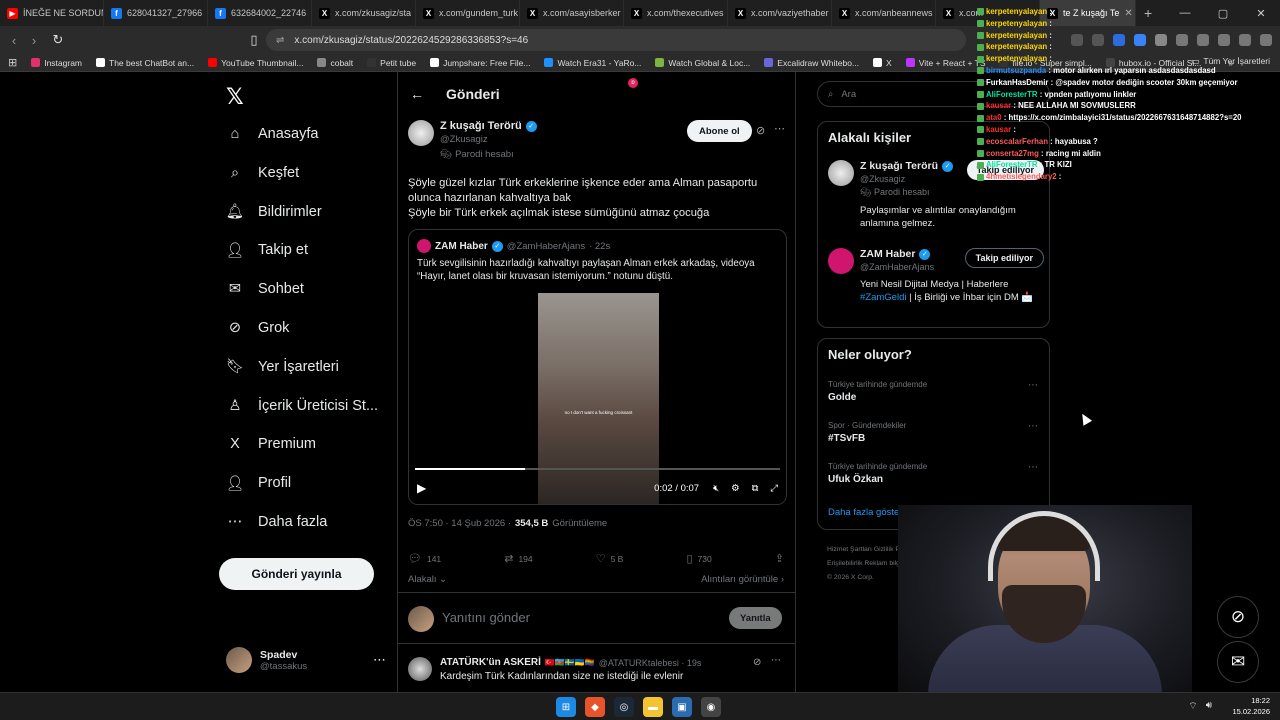 This screenshot has height=720, width=1280. I want to click on account-switcher: Spadev @tassakus ⋯, so click(306, 660).